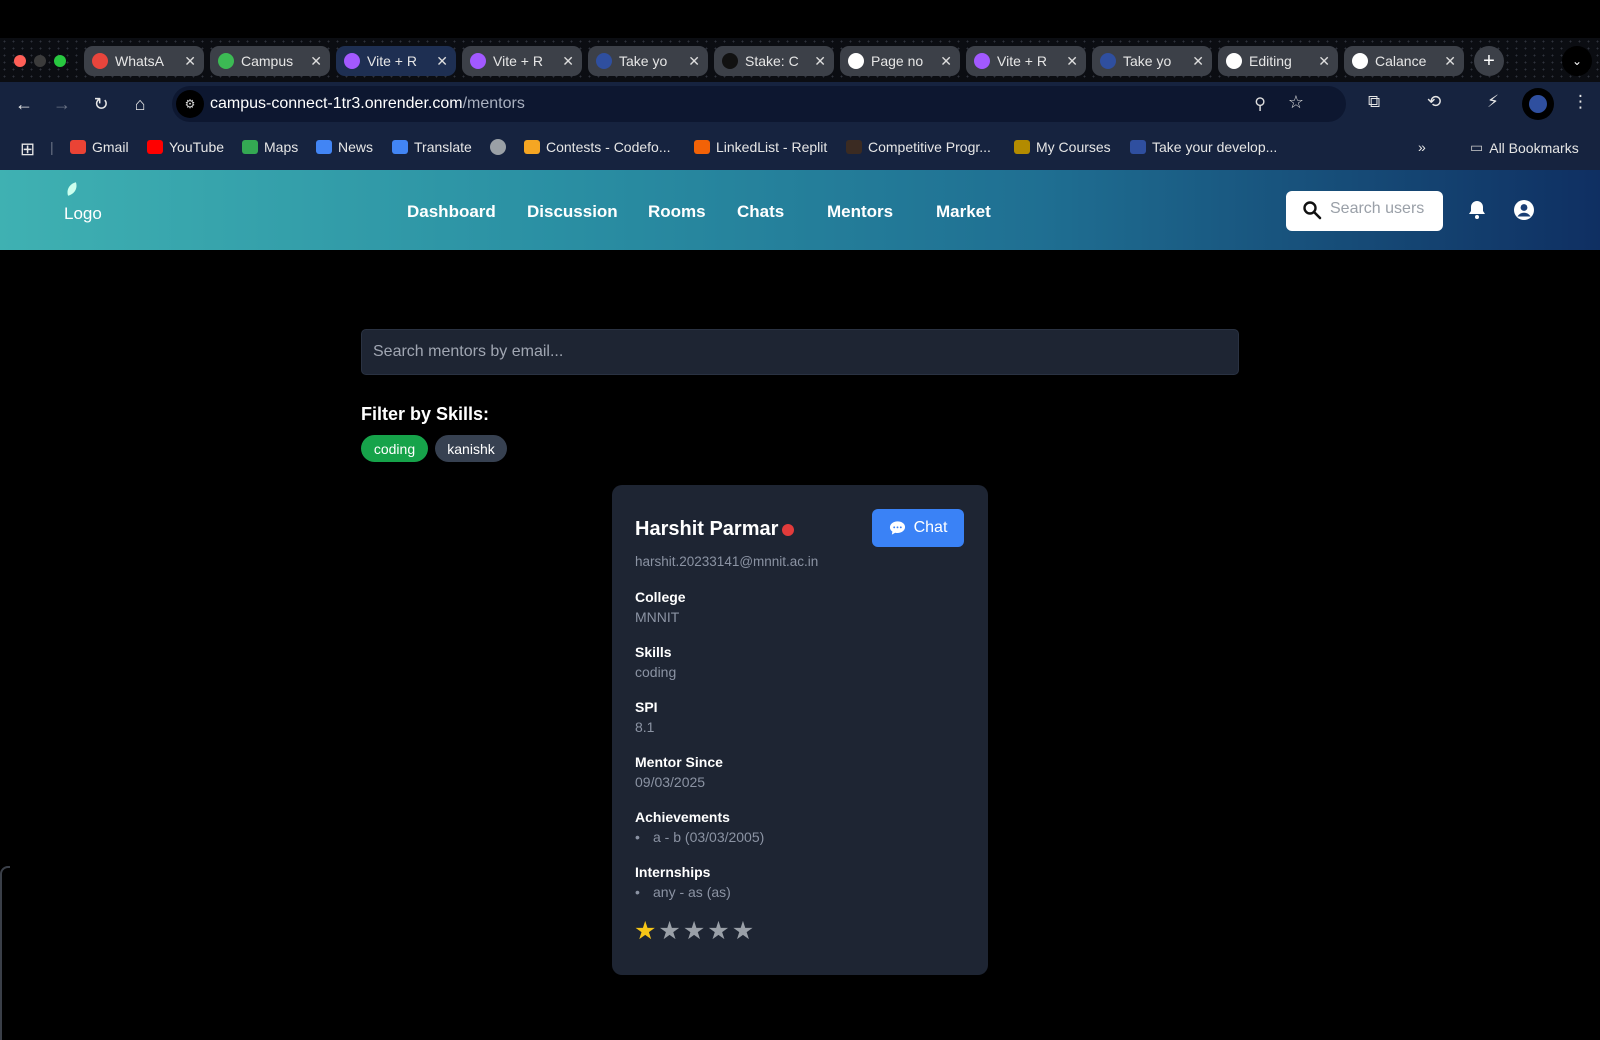 The width and height of the screenshot is (1600, 1040). Describe the element at coordinates (682, 817) in the screenshot. I see `achievements-label: Achievements` at that location.